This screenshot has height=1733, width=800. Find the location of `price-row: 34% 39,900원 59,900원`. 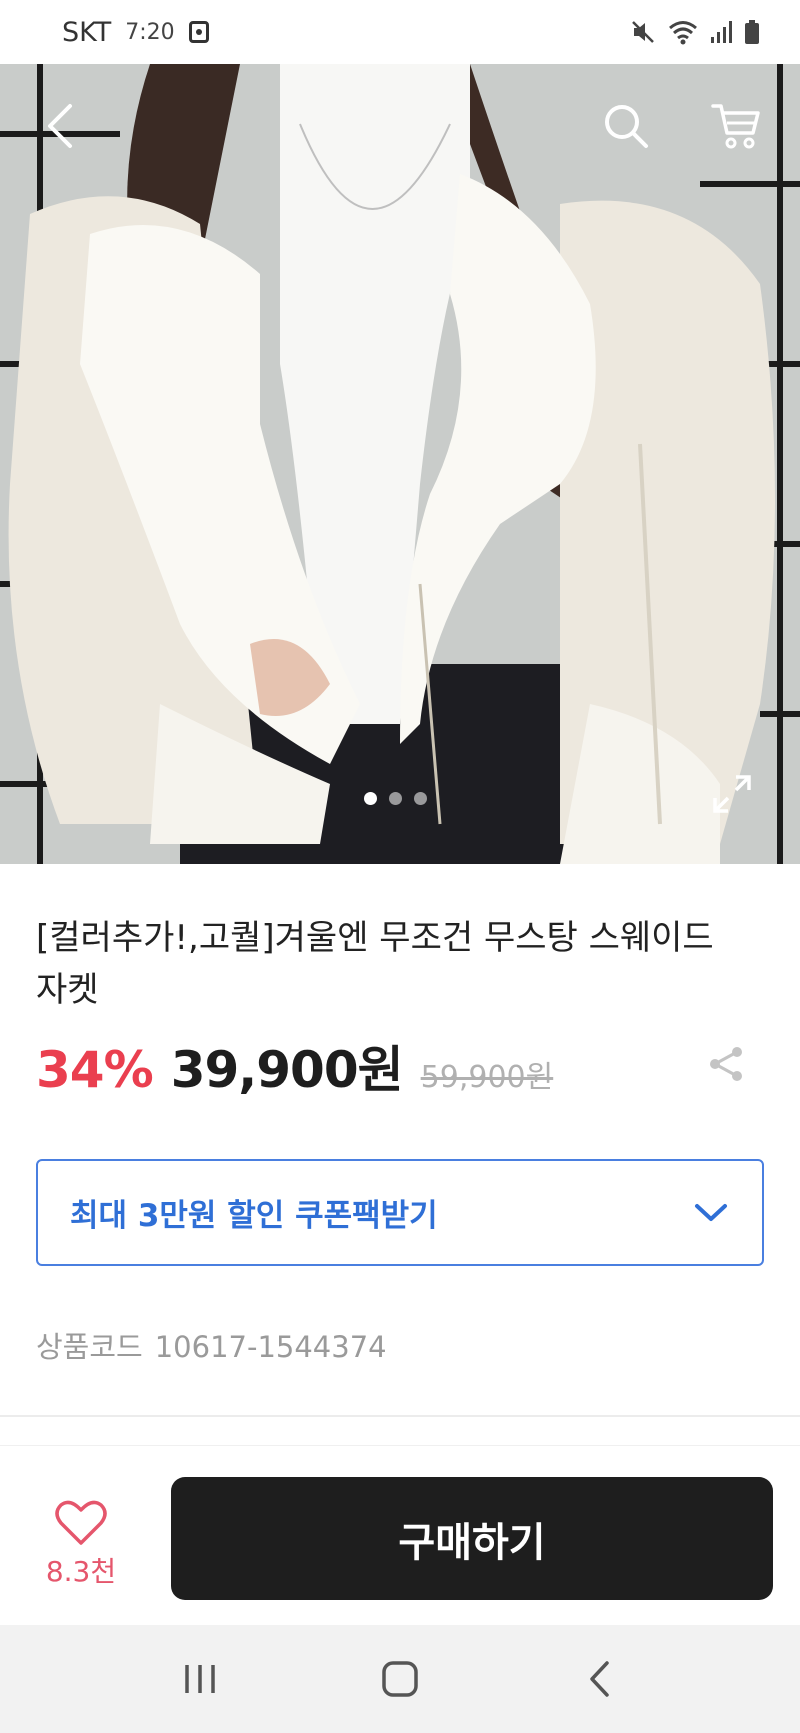

price-row: 34% 39,900원 59,900원 is located at coordinates (294, 1066).